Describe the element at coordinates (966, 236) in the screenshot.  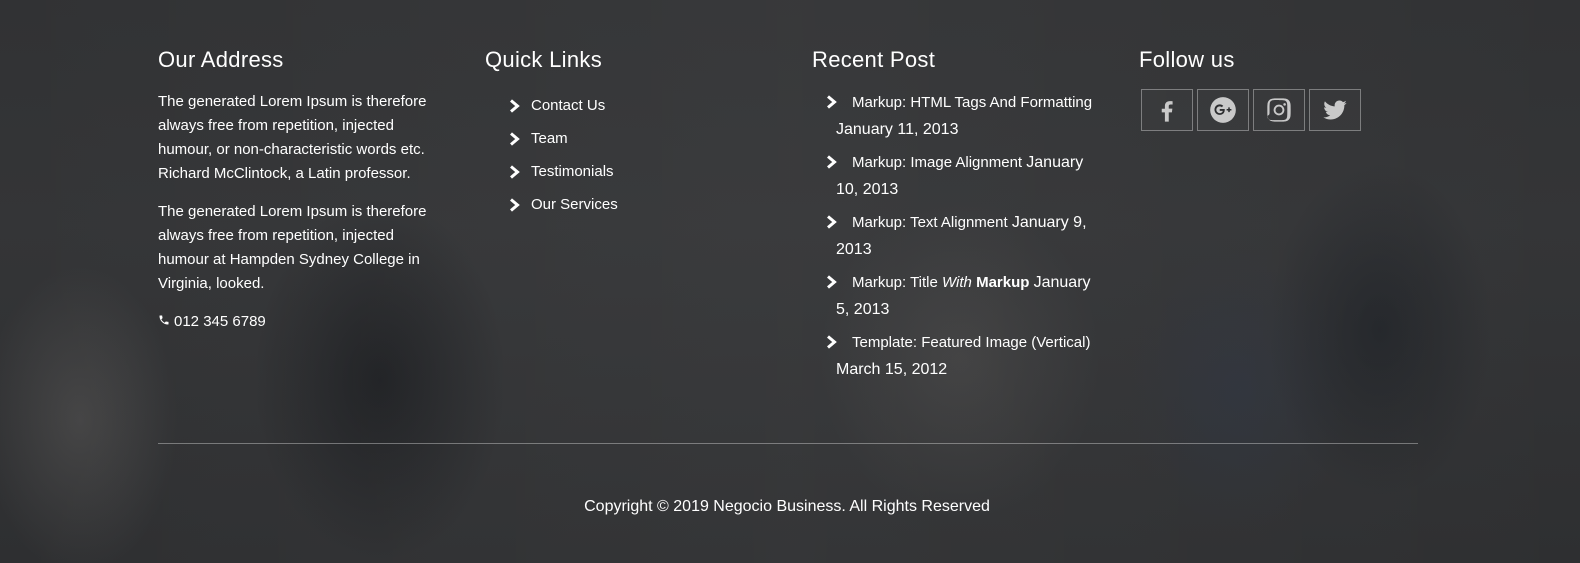
I see `recent-post-item: Markup: Text Alignment January 9, 2013` at that location.